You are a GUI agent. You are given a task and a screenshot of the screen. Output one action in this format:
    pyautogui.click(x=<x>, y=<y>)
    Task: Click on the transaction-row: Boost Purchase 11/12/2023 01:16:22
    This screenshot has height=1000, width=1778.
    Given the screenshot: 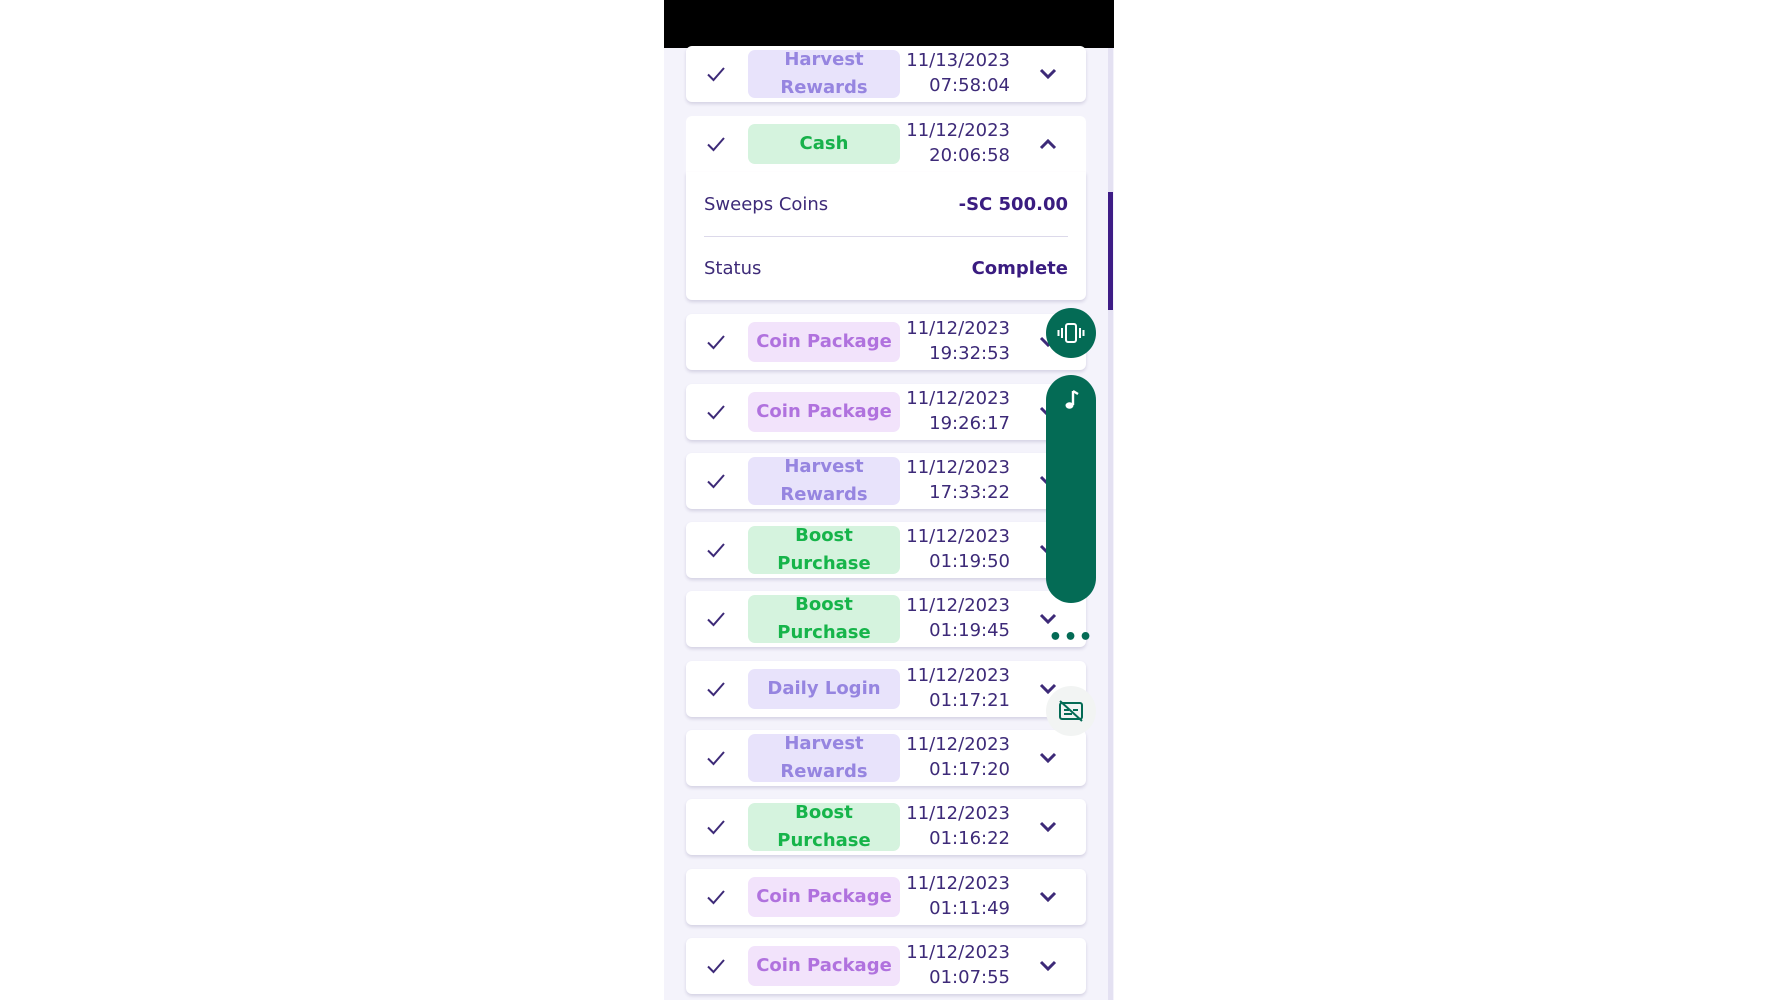 What is the action you would take?
    pyautogui.click(x=886, y=827)
    